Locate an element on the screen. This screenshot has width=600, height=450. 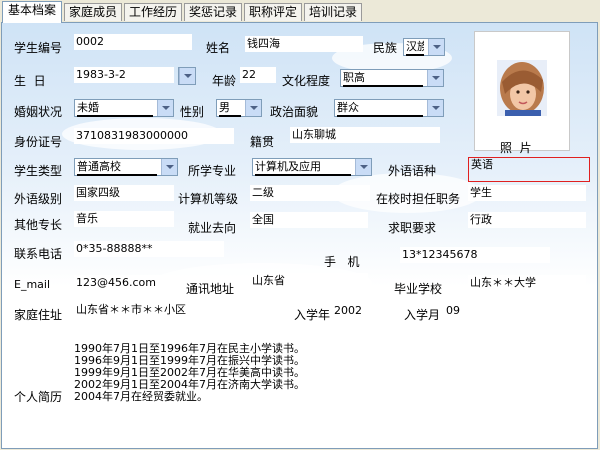
home-address-label: 家庭住址 is located at coordinates (38, 315).